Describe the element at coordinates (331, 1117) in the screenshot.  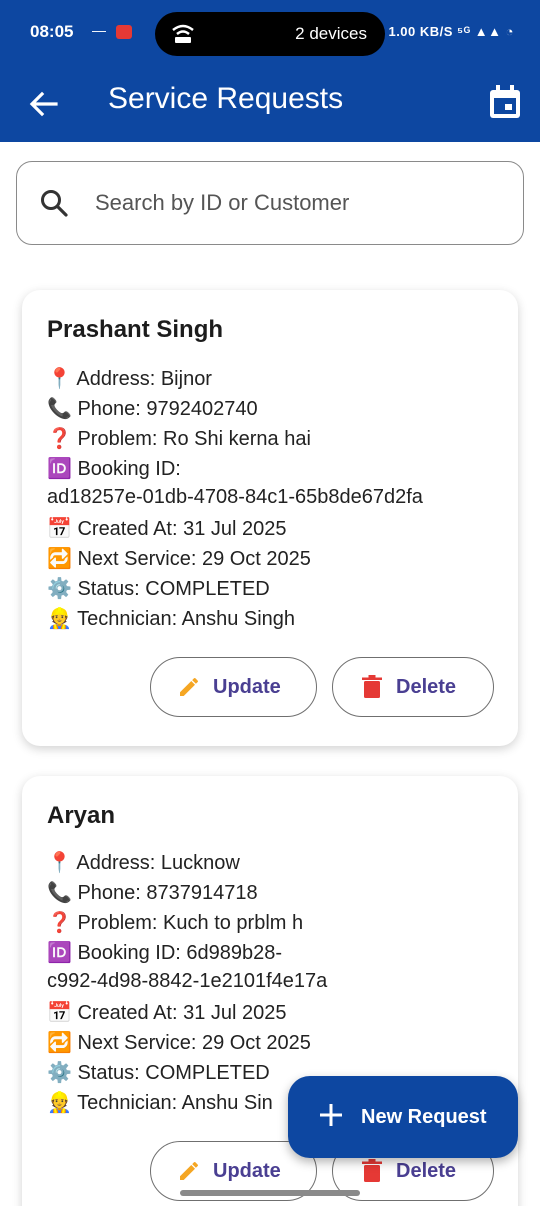
I see `plus-icon` at that location.